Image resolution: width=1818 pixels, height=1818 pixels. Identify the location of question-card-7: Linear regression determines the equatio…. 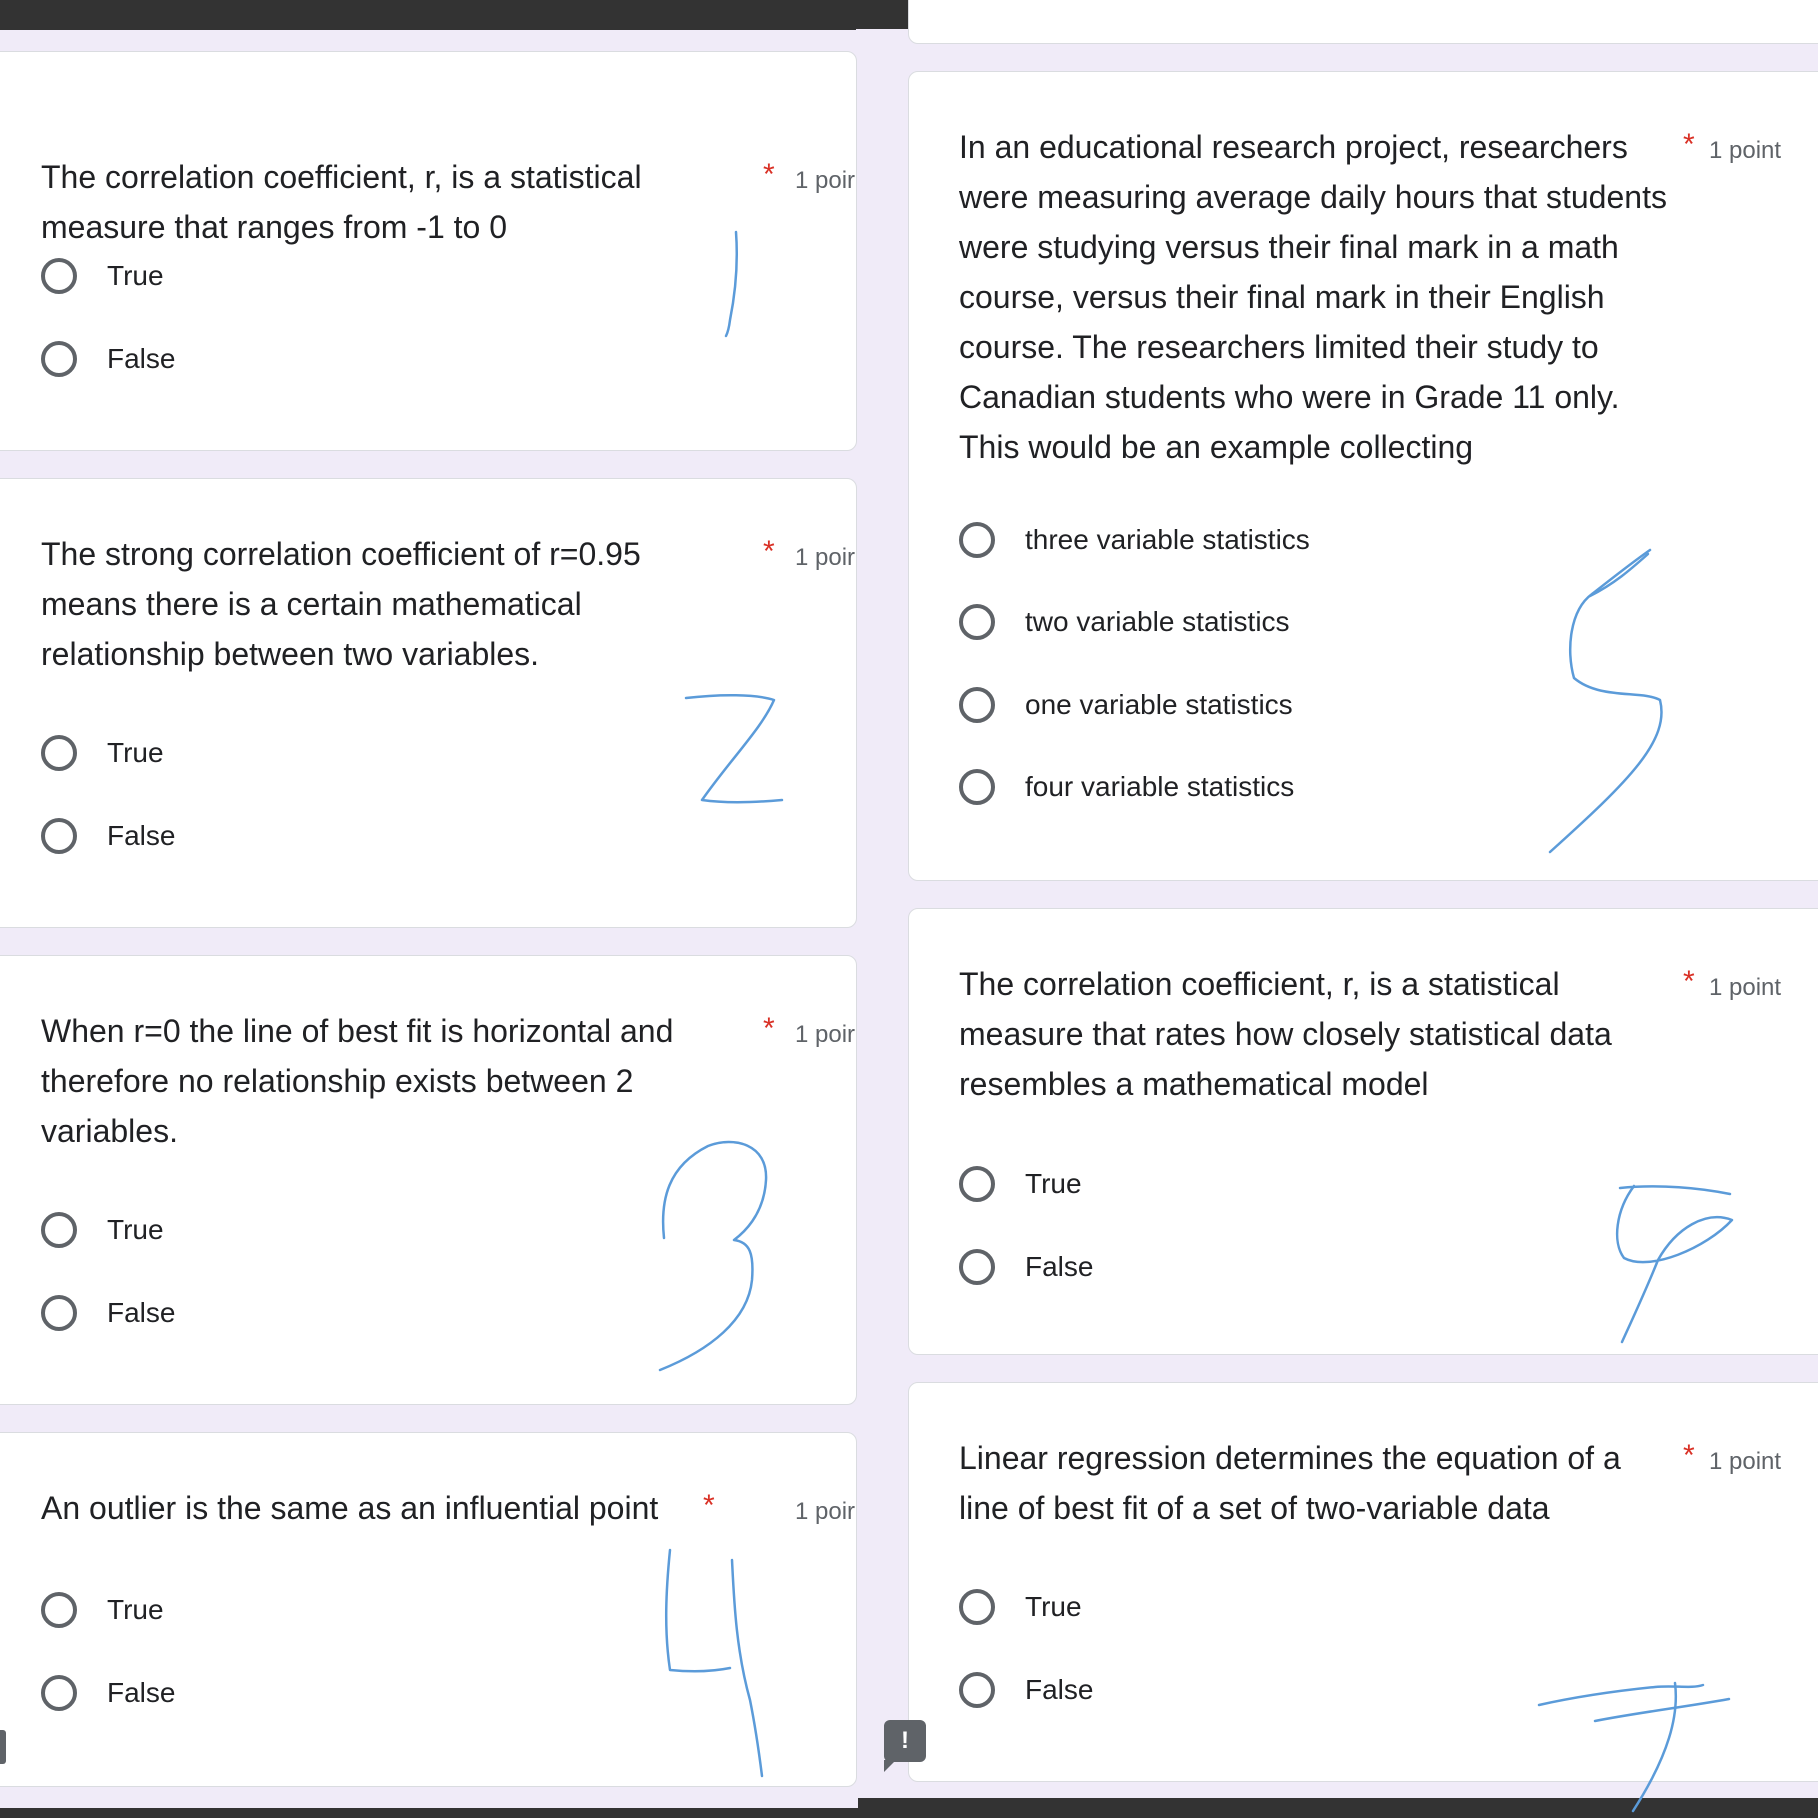
(1363, 1582).